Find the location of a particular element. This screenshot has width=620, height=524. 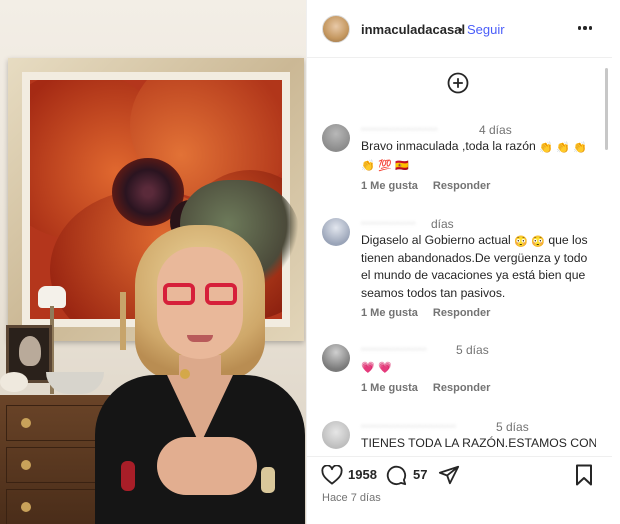

share-send-icon is located at coordinates (449, 475).